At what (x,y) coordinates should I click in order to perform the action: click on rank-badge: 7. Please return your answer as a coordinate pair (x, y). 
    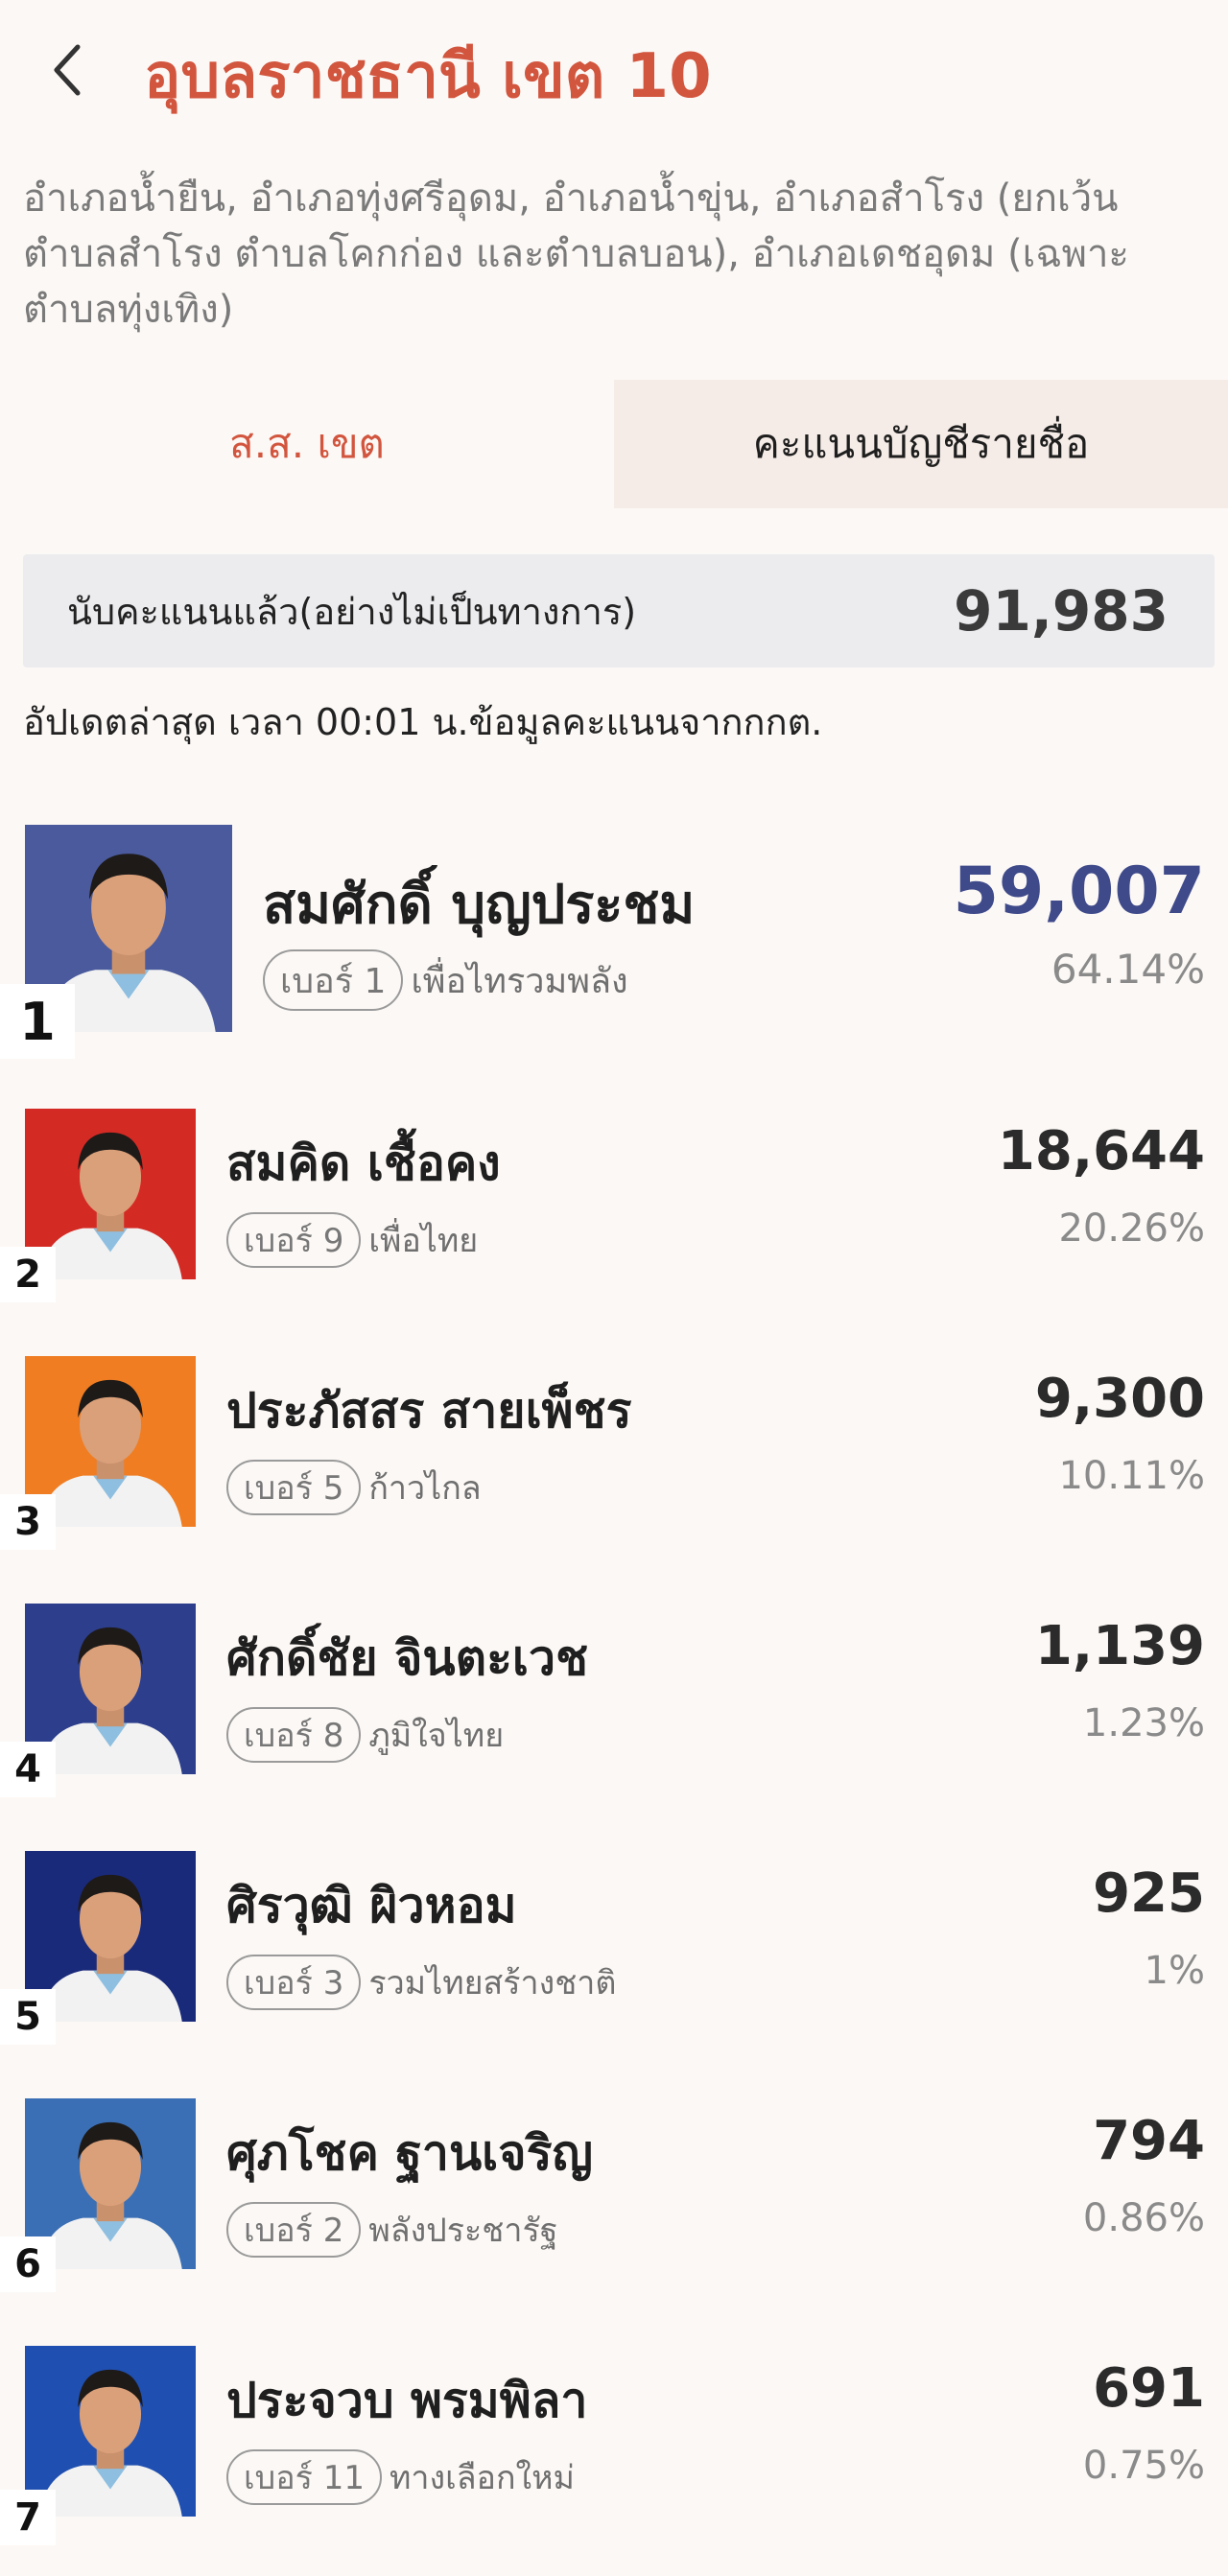
    Looking at the image, I should click on (28, 2517).